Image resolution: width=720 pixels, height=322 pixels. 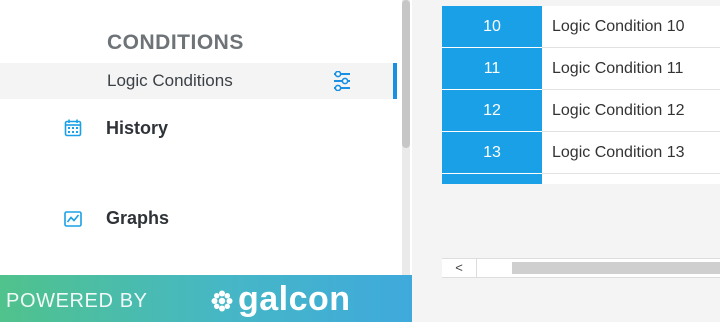 I want to click on condition-name: Logic Condition 12, so click(x=618, y=110).